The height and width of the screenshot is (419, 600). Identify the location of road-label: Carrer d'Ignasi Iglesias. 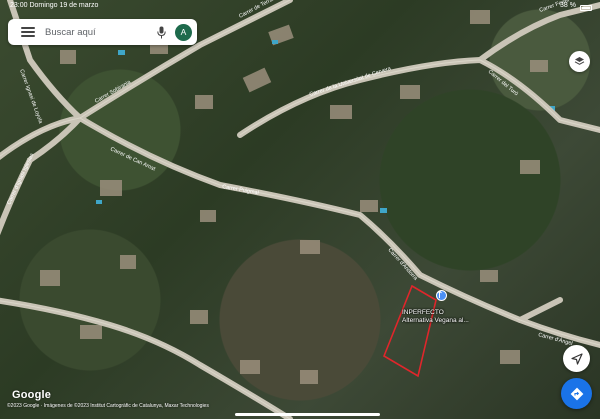
(20, 179).